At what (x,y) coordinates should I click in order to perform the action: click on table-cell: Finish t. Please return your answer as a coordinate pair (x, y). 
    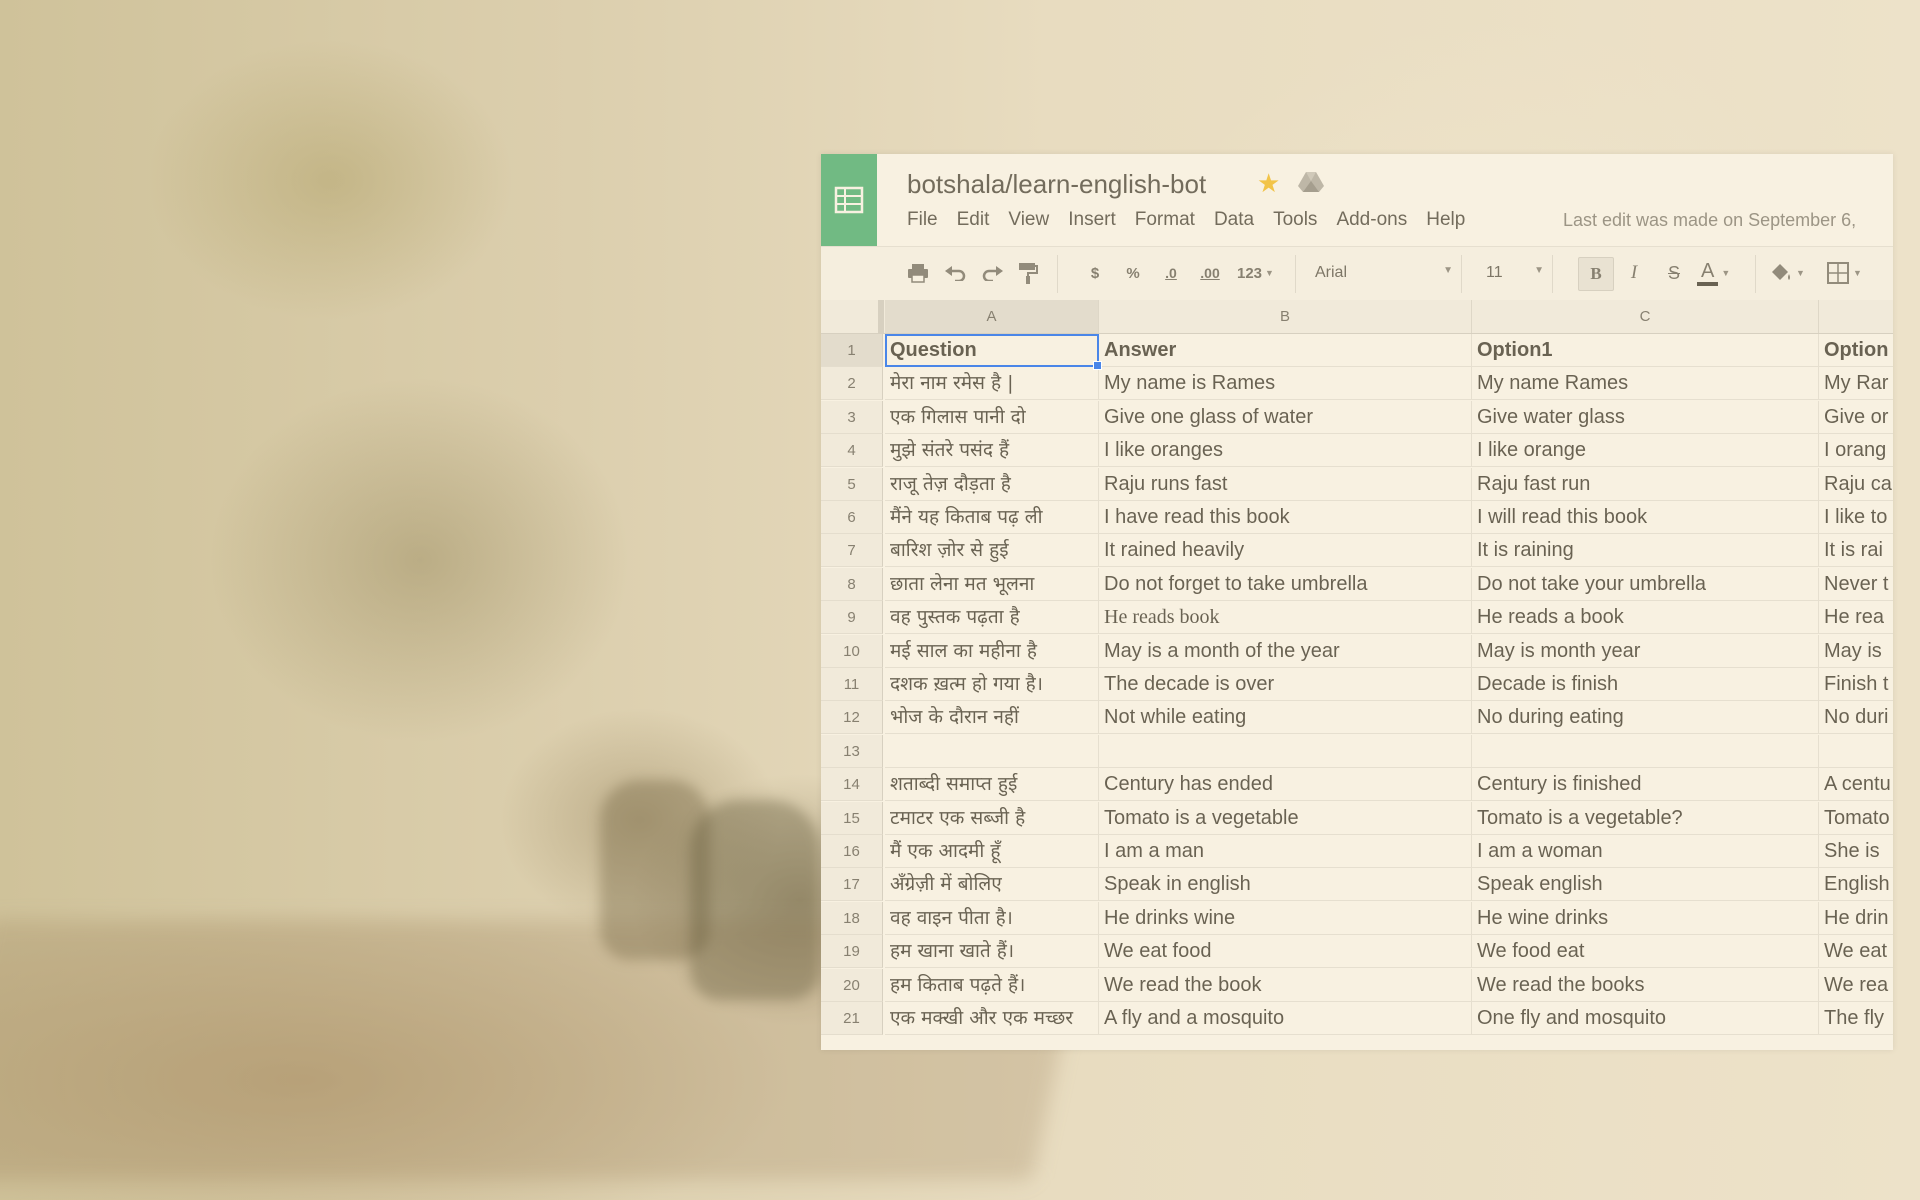
    Looking at the image, I should click on (1856, 684).